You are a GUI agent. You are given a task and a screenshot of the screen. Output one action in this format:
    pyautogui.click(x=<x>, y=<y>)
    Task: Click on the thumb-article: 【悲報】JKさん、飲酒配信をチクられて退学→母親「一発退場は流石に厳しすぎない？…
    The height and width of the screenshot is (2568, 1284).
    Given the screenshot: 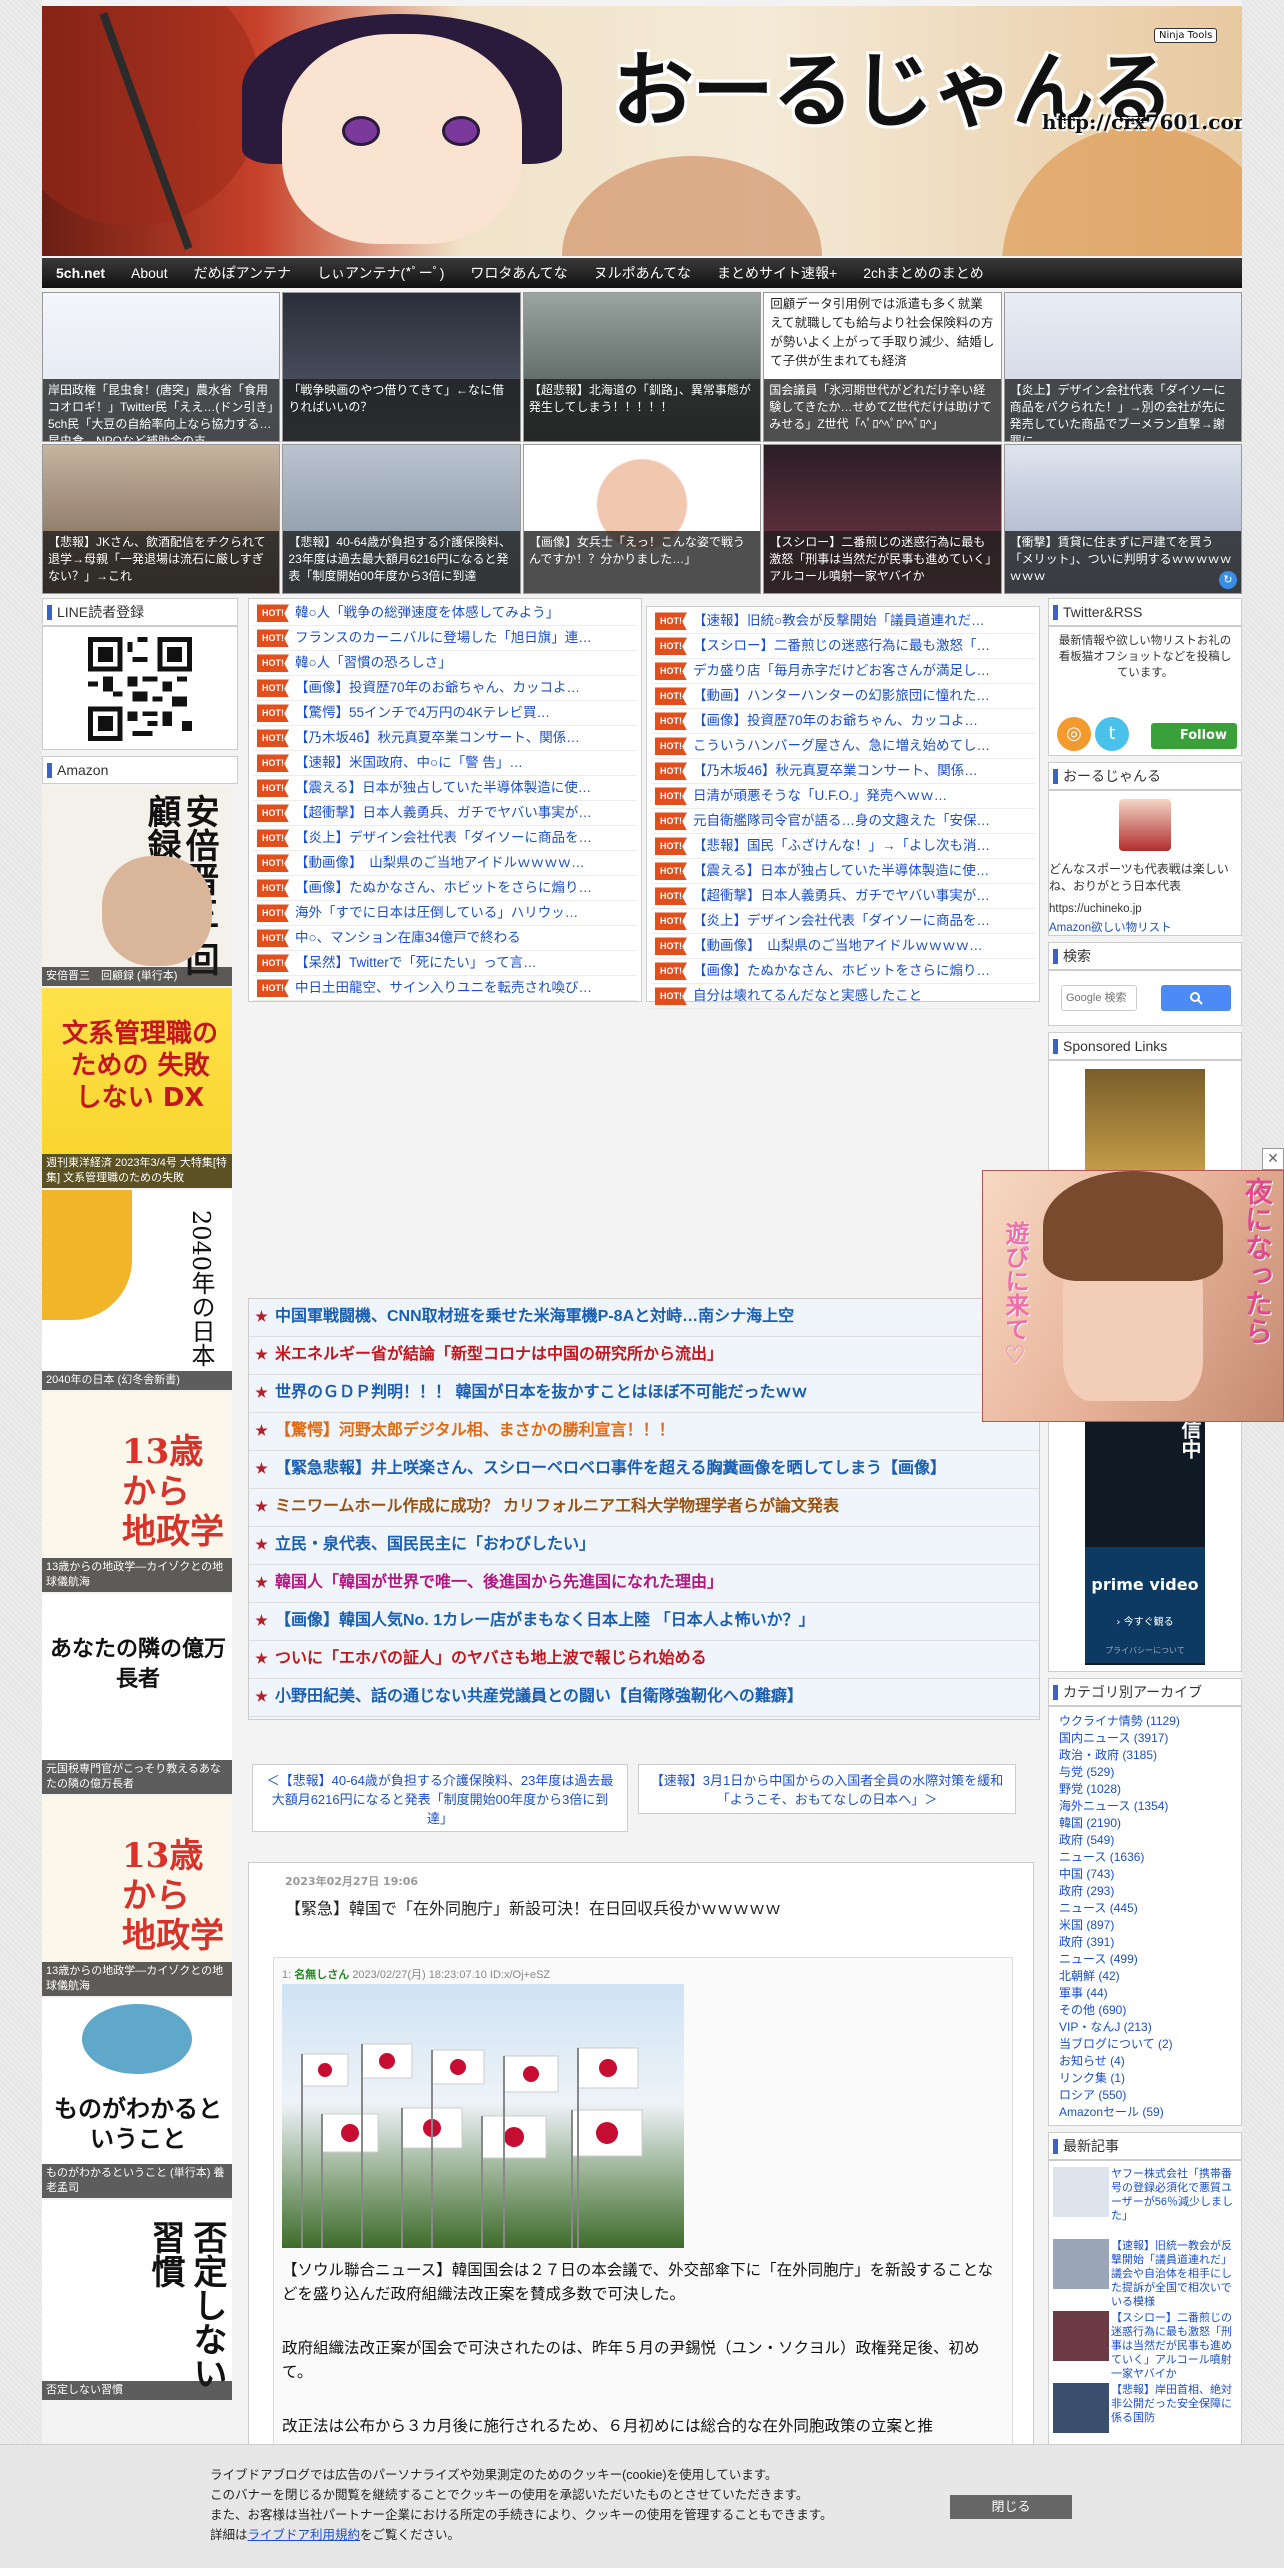 What is the action you would take?
    pyautogui.click(x=161, y=519)
    